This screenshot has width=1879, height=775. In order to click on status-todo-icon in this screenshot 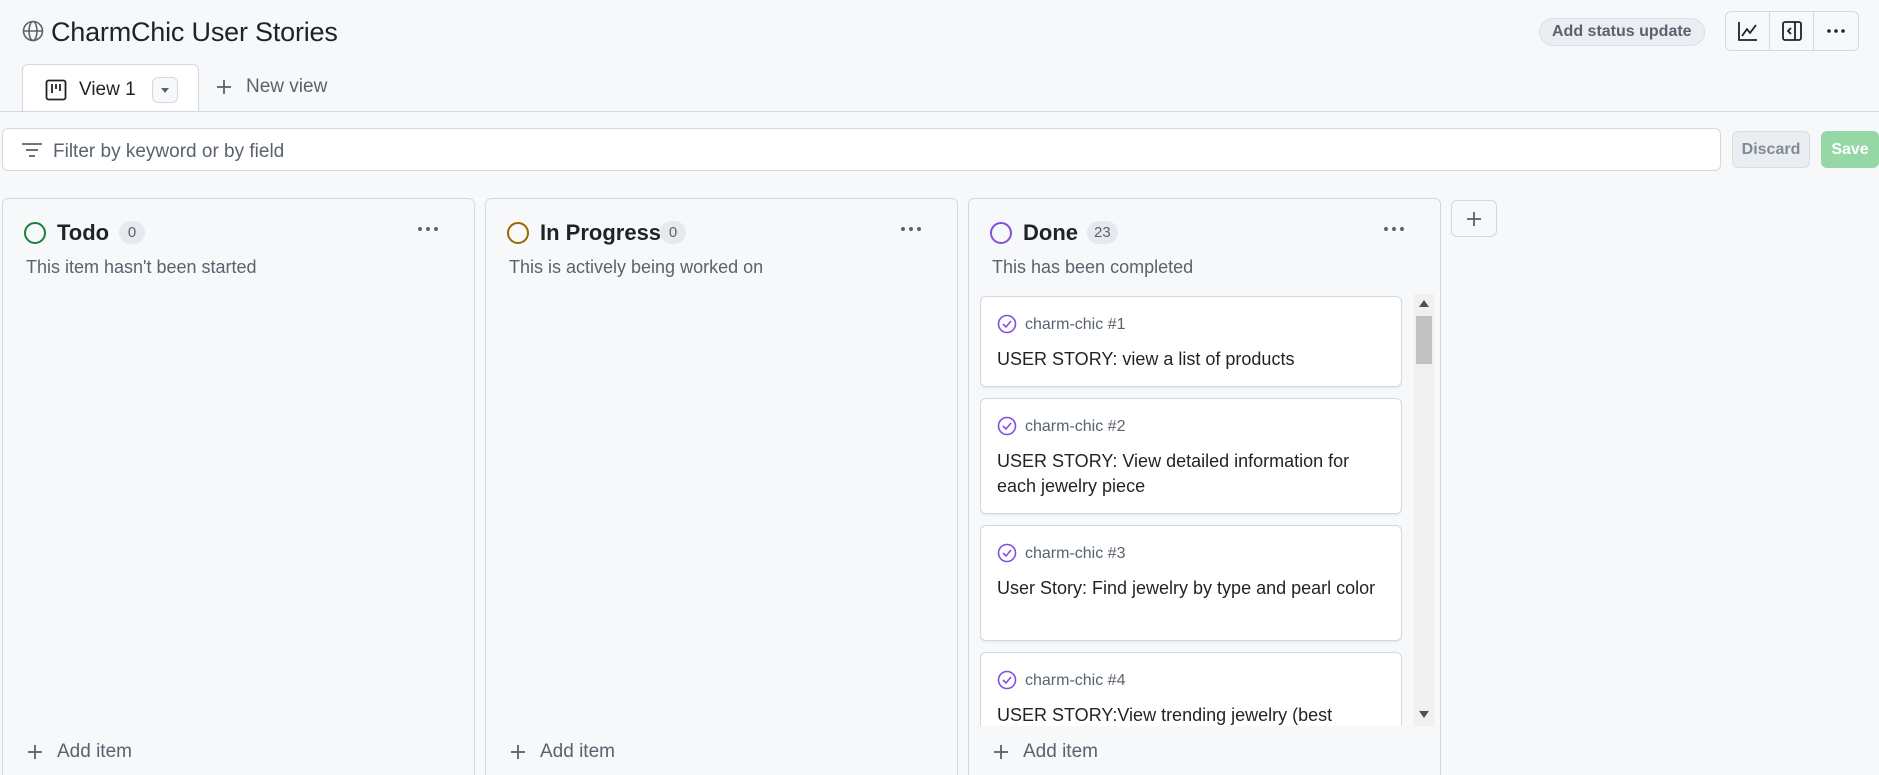, I will do `click(35, 233)`.